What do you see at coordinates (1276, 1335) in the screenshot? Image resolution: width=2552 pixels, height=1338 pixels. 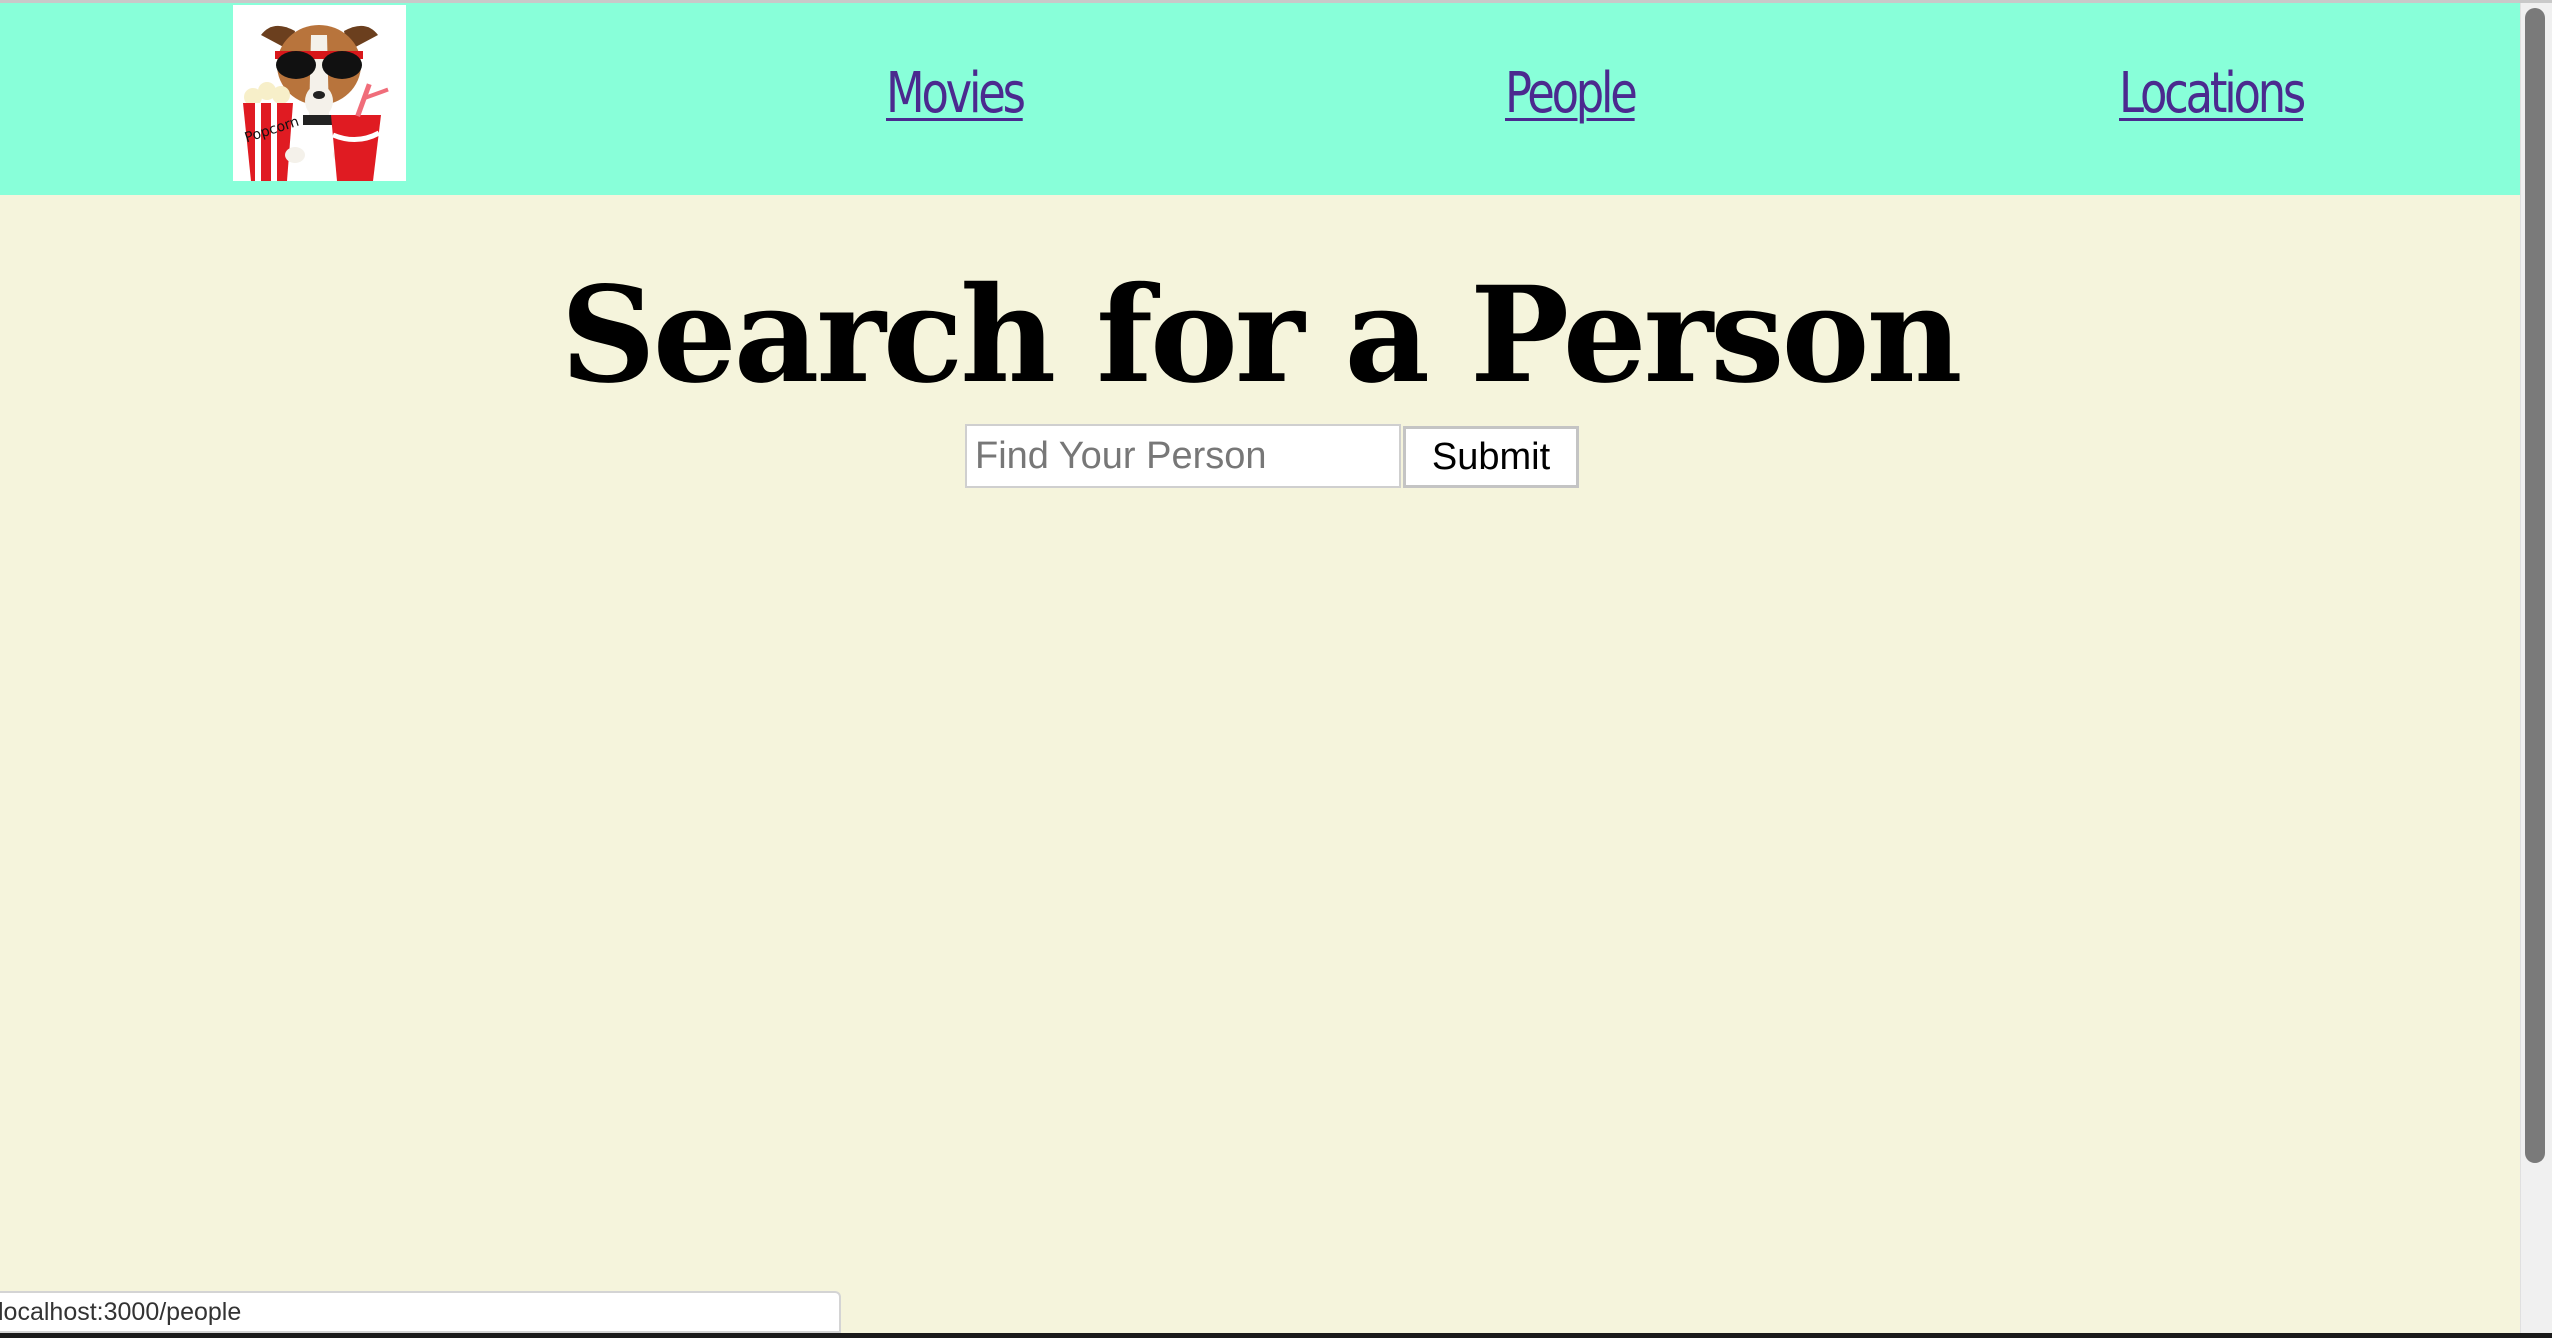 I see `window-bottom-border` at bounding box center [1276, 1335].